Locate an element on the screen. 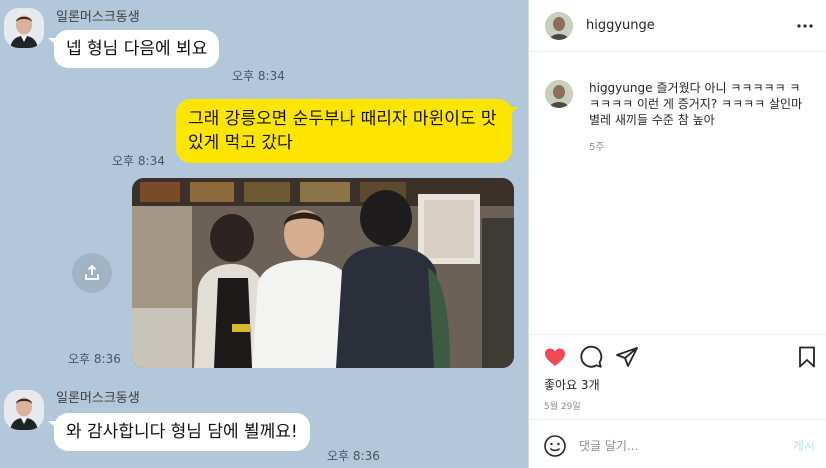 This screenshot has width=826, height=468. more-options-button is located at coordinates (805, 26).